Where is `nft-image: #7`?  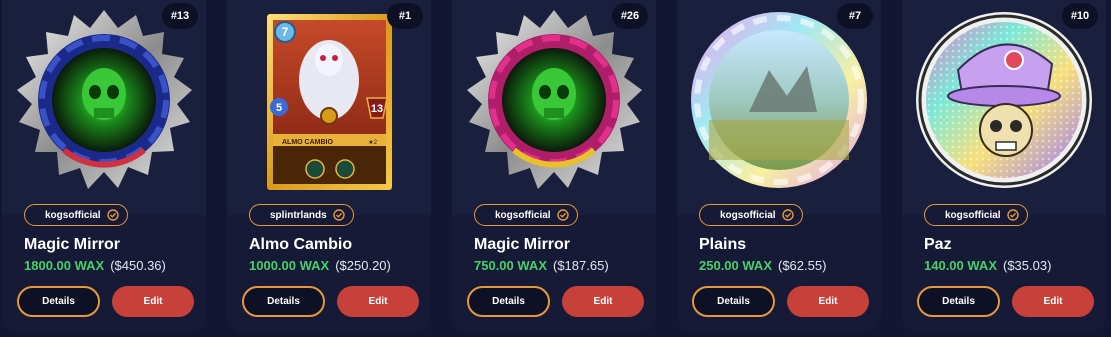
nft-image: #7 is located at coordinates (779, 107).